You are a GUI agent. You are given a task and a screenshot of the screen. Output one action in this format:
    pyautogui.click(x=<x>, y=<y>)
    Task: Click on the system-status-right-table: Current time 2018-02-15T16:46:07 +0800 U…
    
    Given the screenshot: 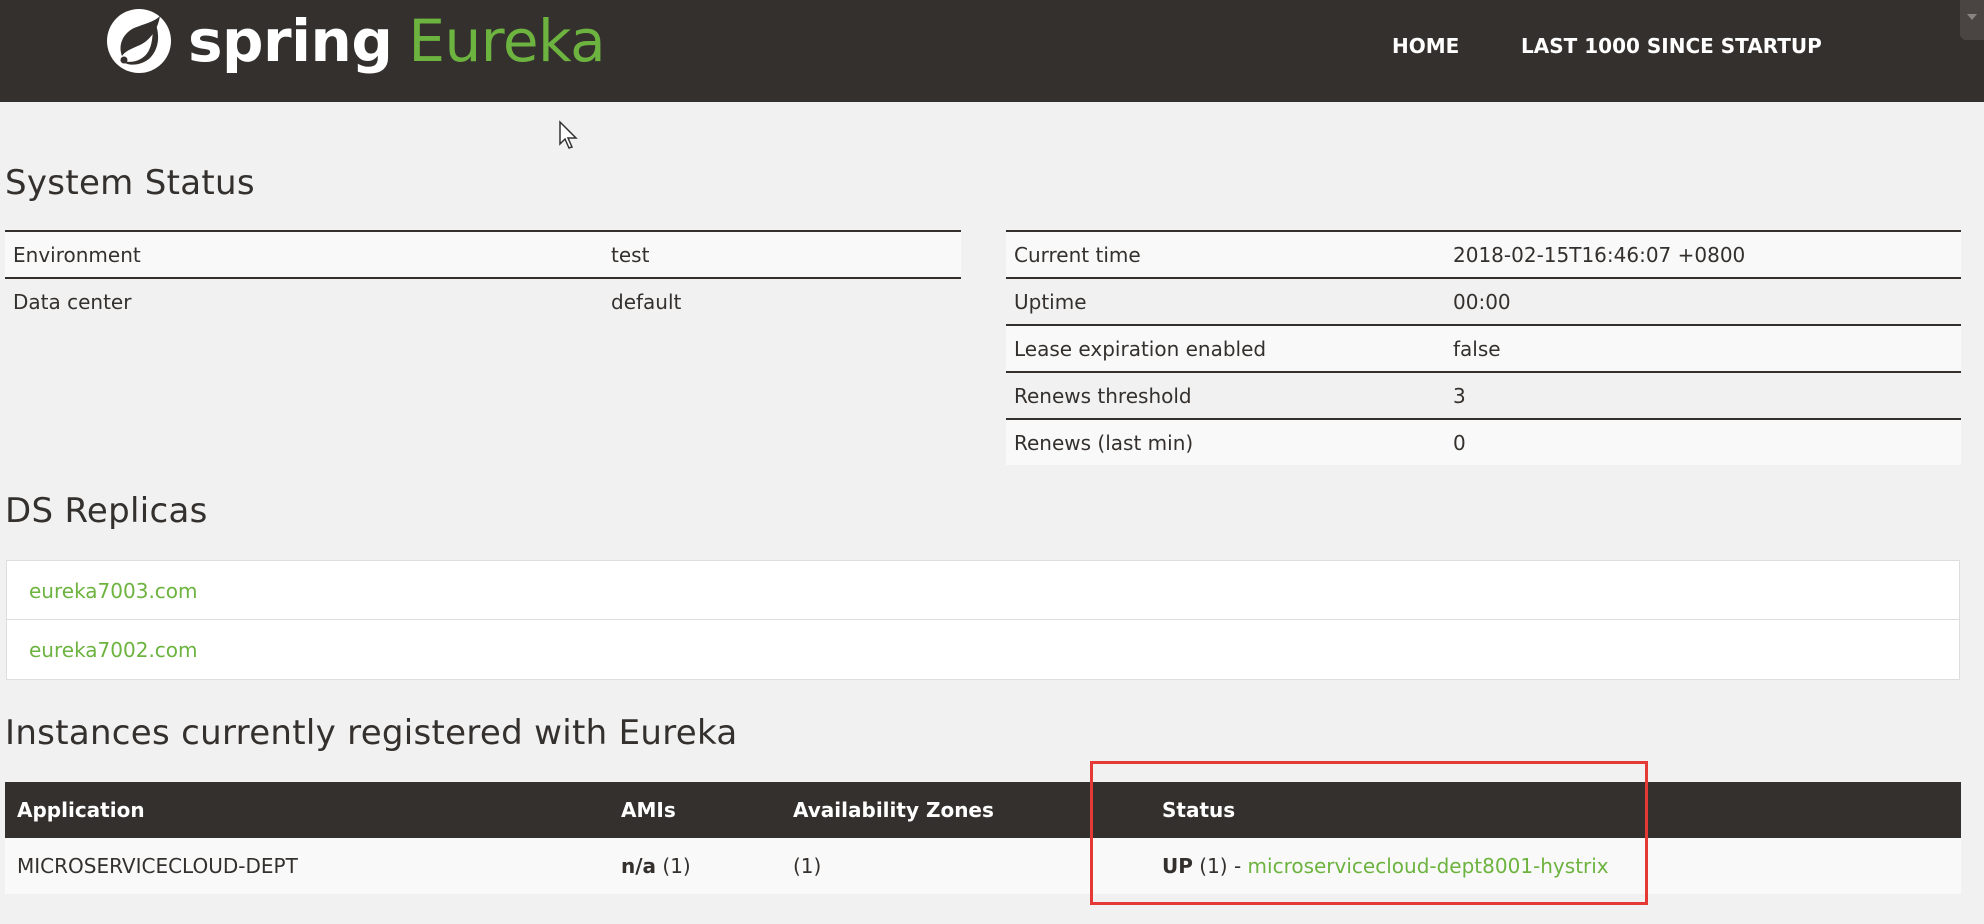 What is the action you would take?
    pyautogui.click(x=1483, y=347)
    